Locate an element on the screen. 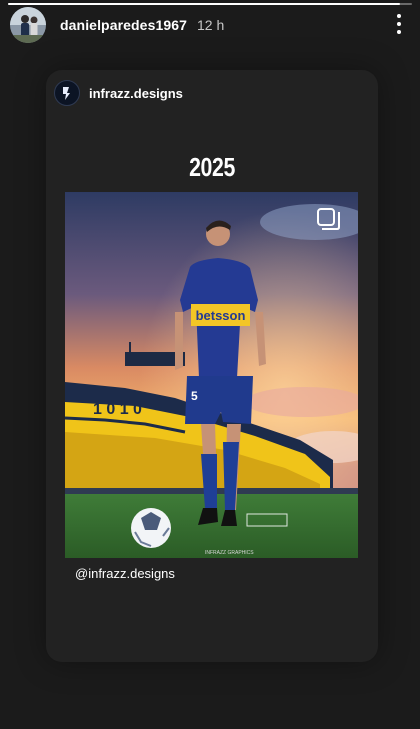  story-avatar is located at coordinates (28, 25).